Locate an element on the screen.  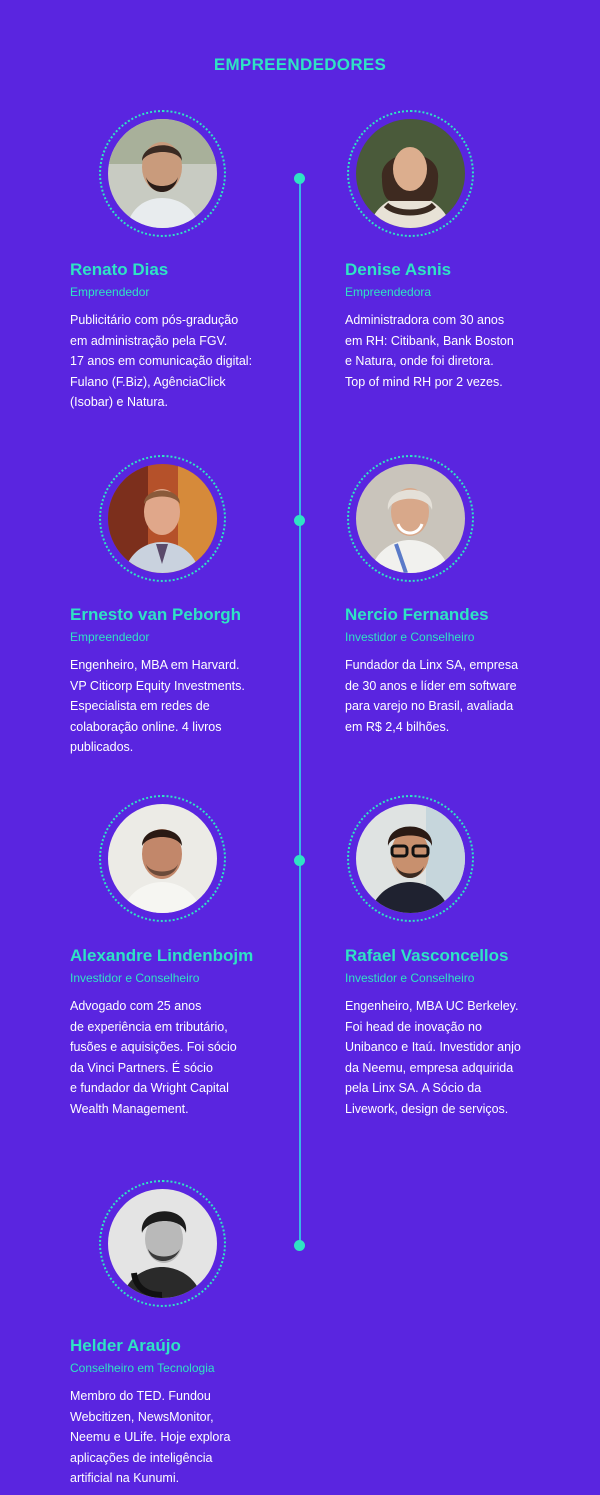
person-name: Renato Dias is located at coordinates (119, 269).